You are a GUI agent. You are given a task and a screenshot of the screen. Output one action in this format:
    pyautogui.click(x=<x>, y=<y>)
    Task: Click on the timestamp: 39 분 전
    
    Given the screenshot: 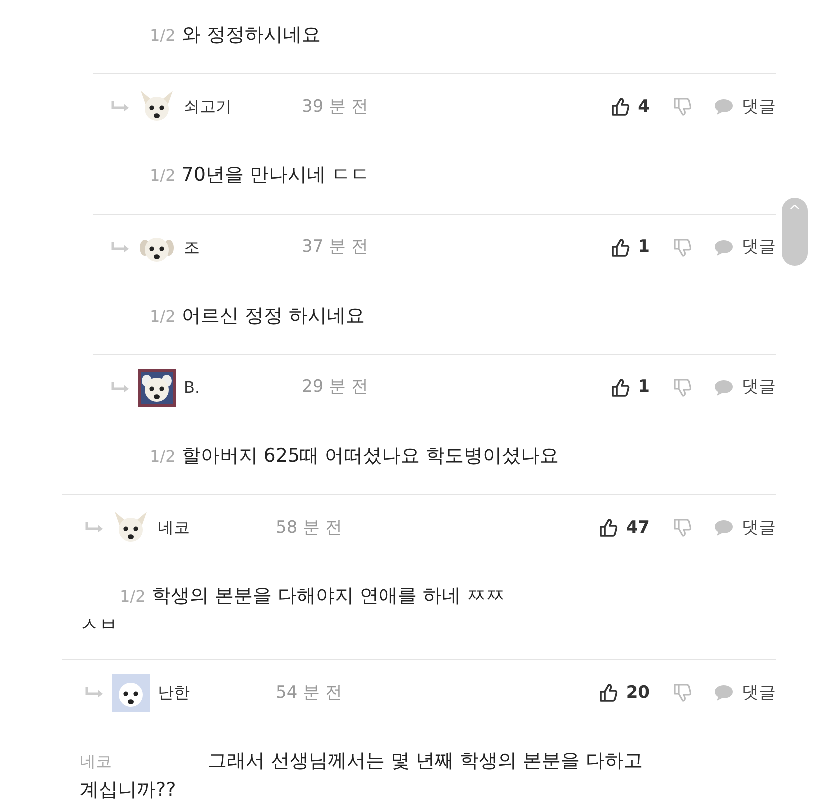 What is the action you would take?
    pyautogui.click(x=335, y=107)
    